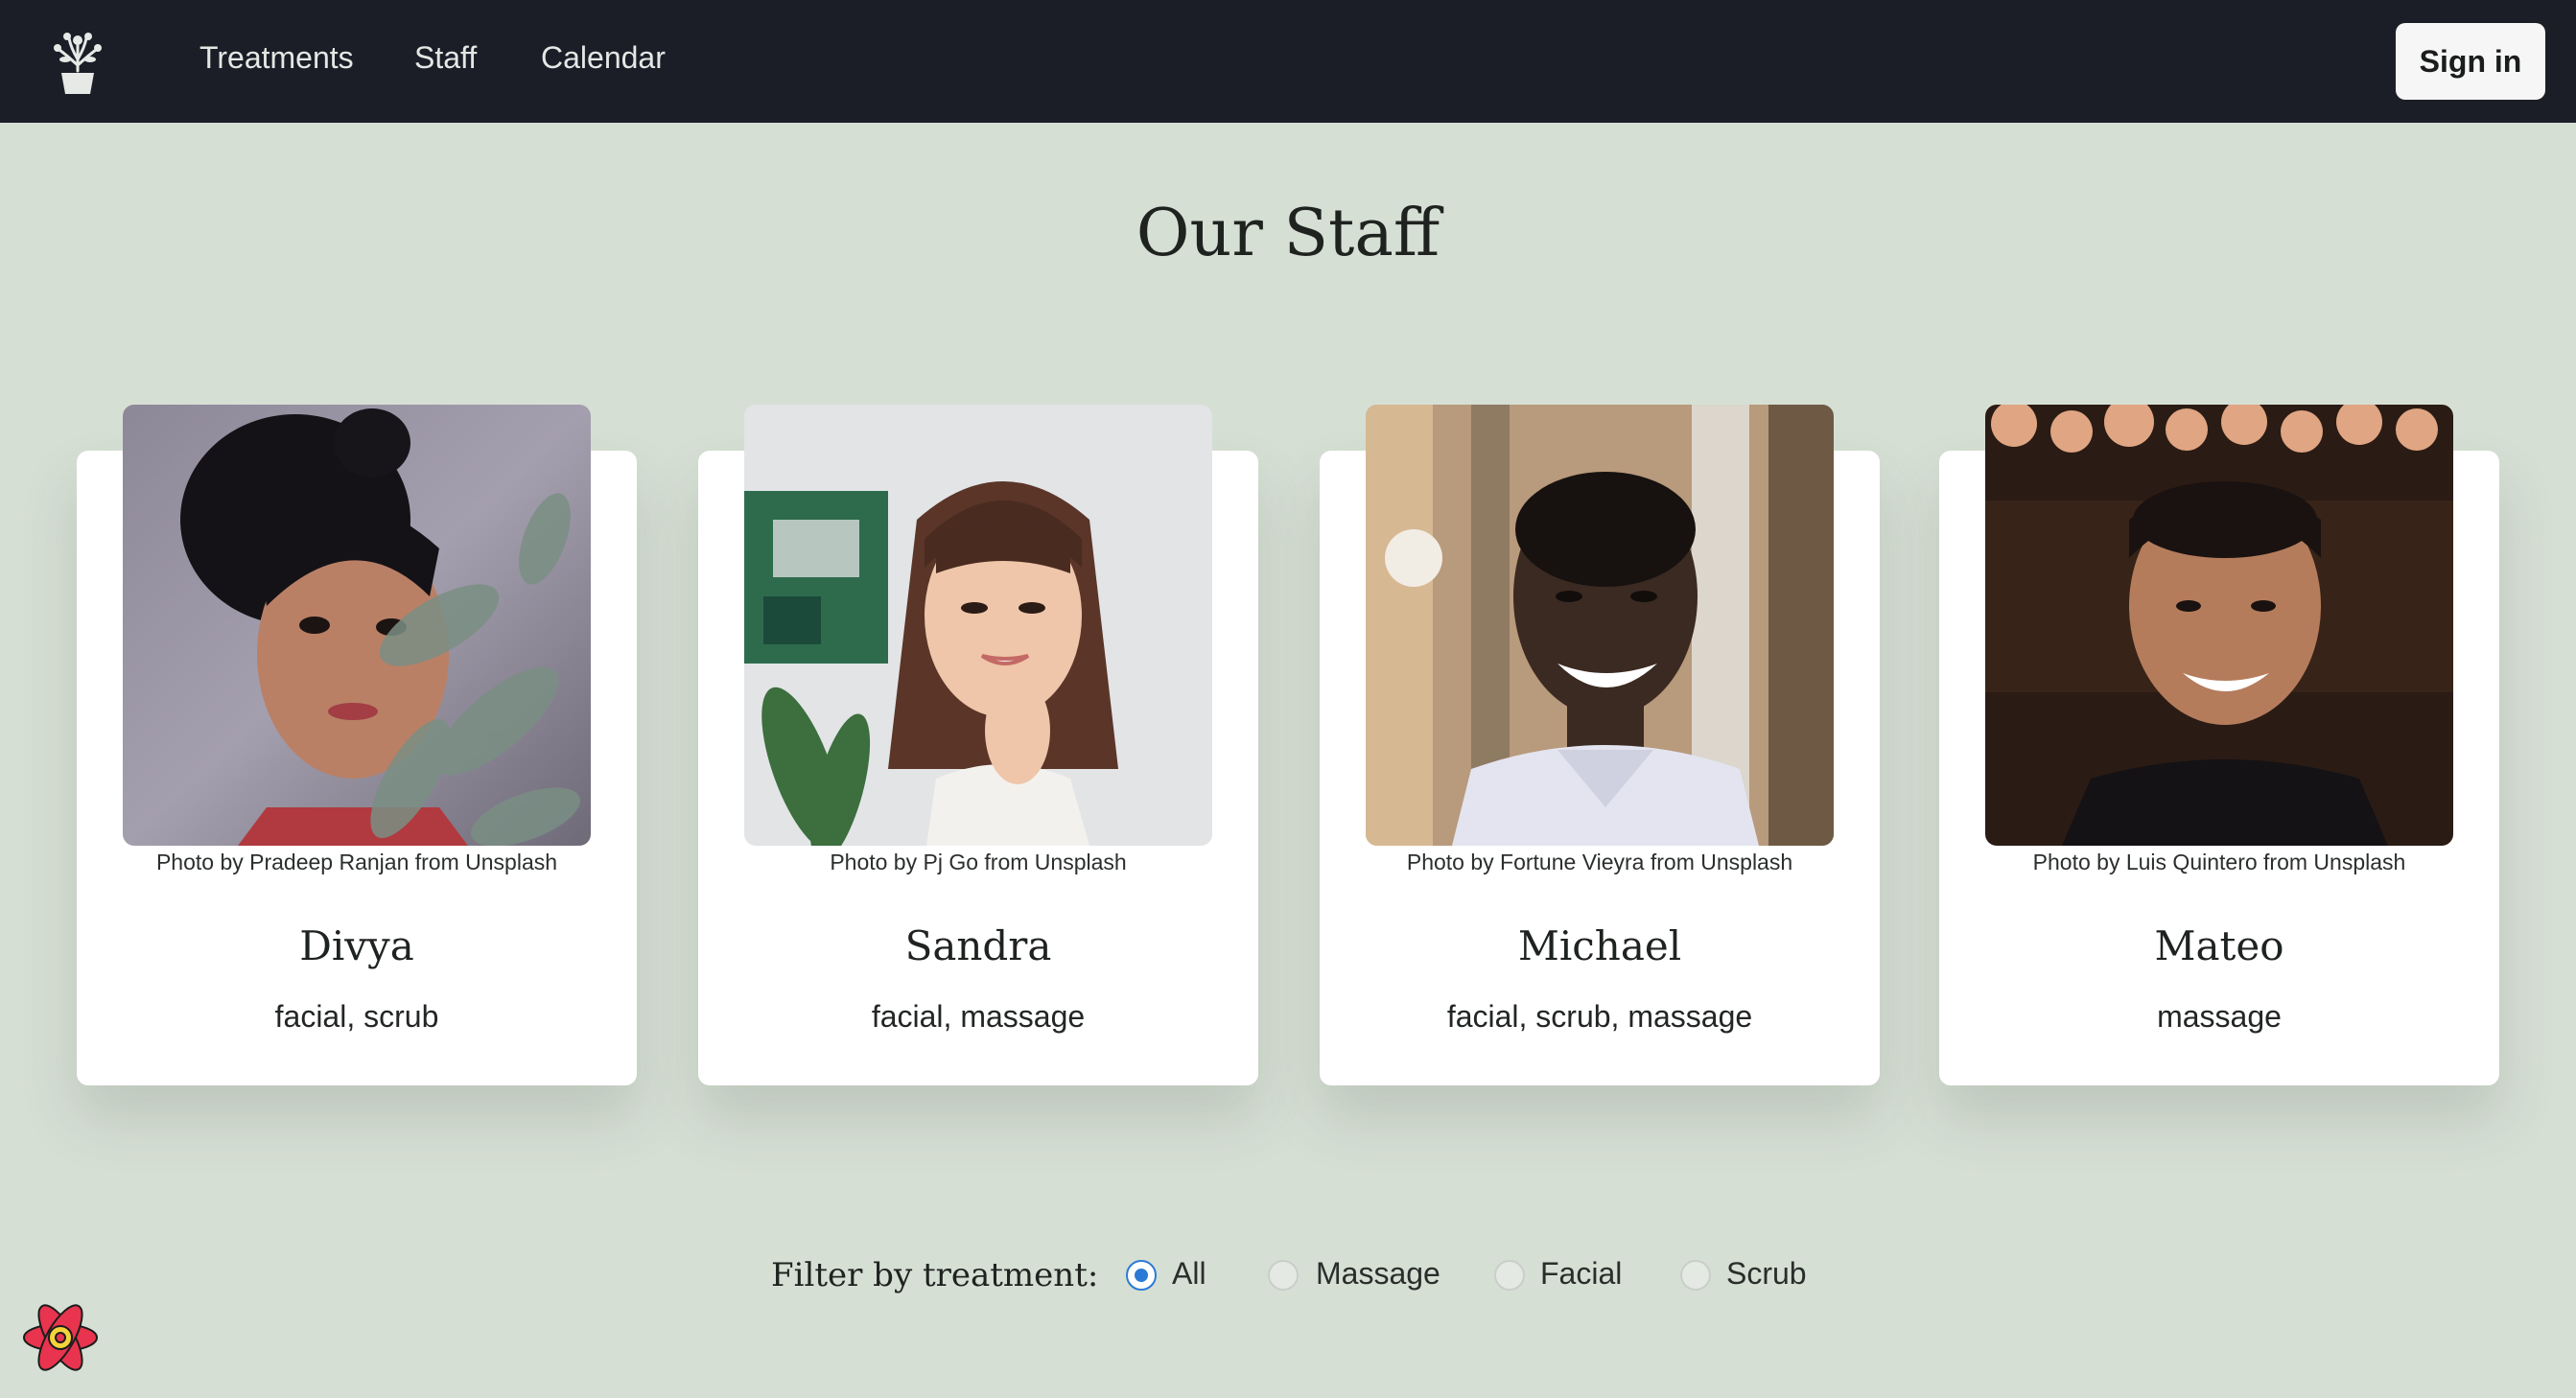  I want to click on staff-photo-michael, so click(1600, 625).